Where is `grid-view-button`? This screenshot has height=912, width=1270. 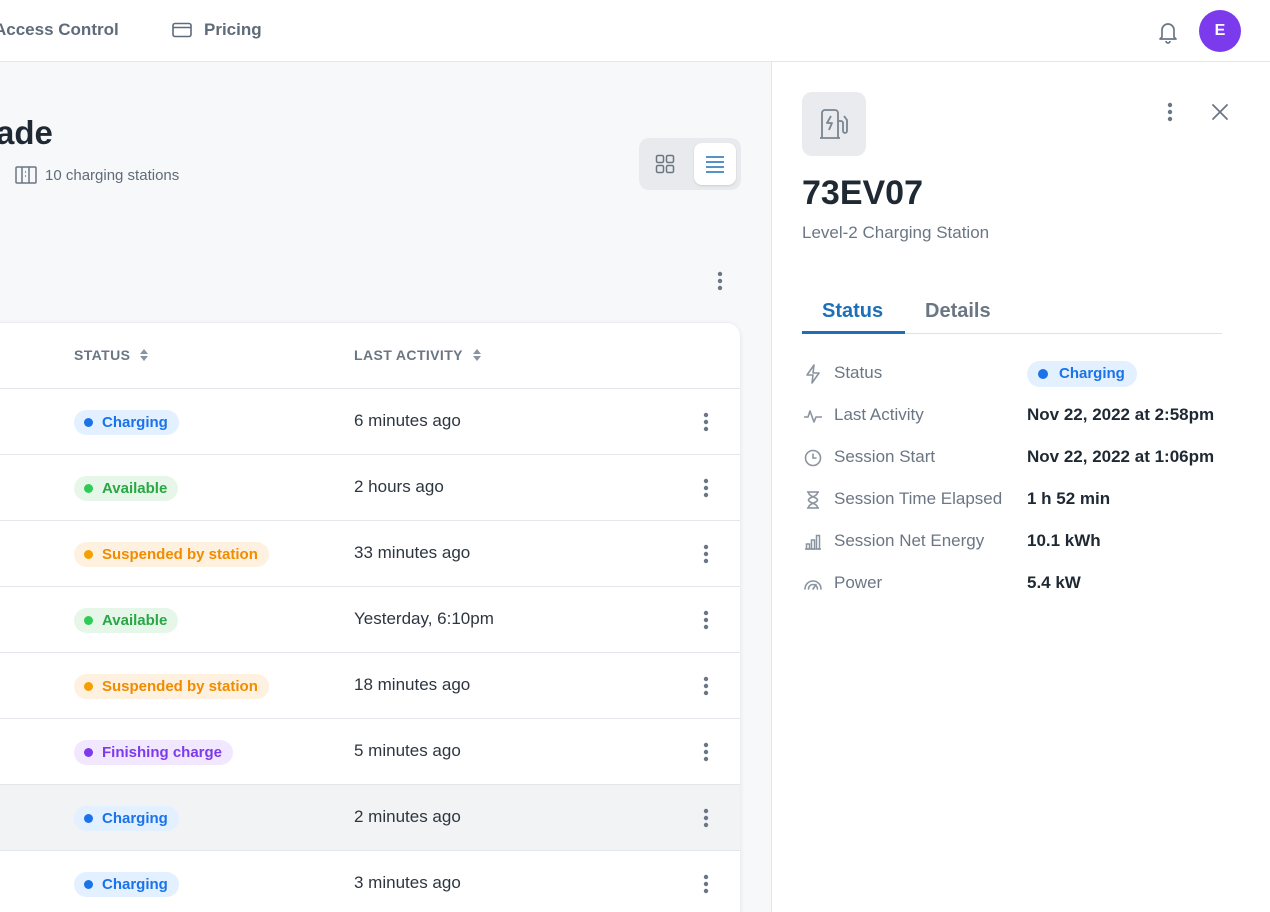
grid-view-button is located at coordinates (665, 164).